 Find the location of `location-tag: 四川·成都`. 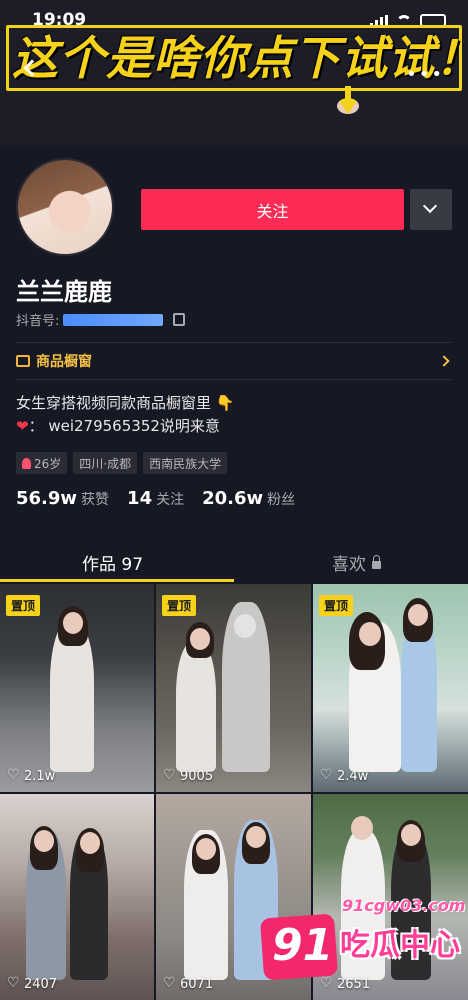

location-tag: 四川·成都 is located at coordinates (105, 463).